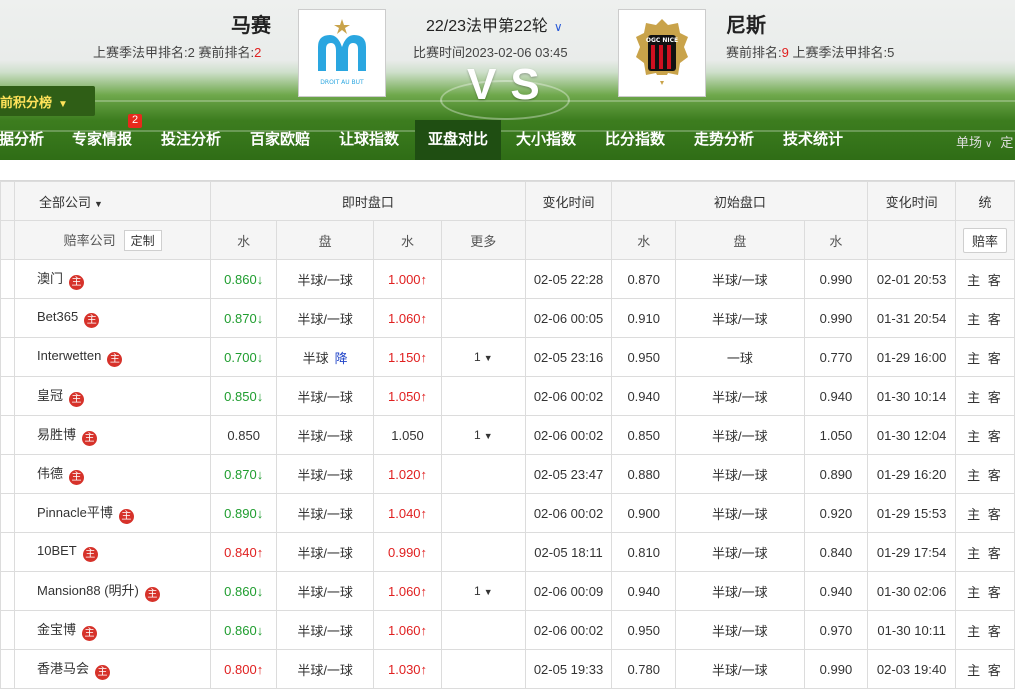 Image resolution: width=1015 pixels, height=692 pixels. Describe the element at coordinates (836, 357) in the screenshot. I see `odds-value: 0.770` at that location.